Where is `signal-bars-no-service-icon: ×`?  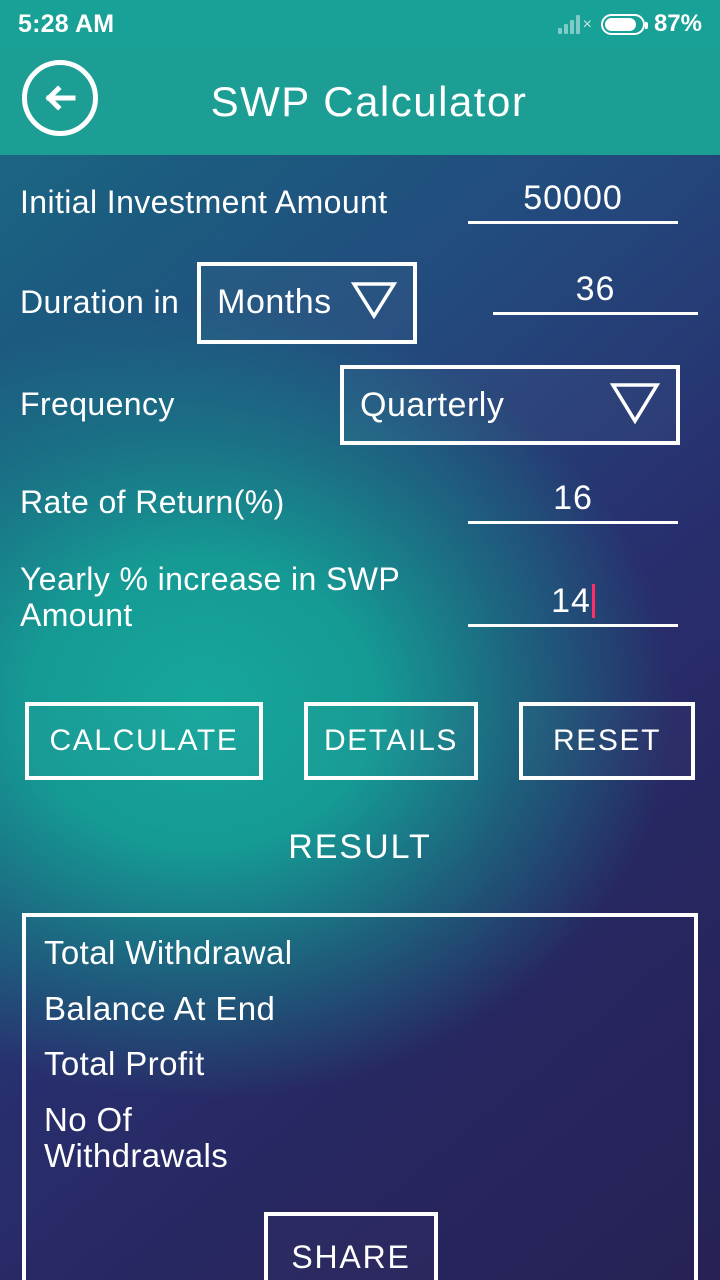
signal-bars-no-service-icon: × is located at coordinates (574, 24).